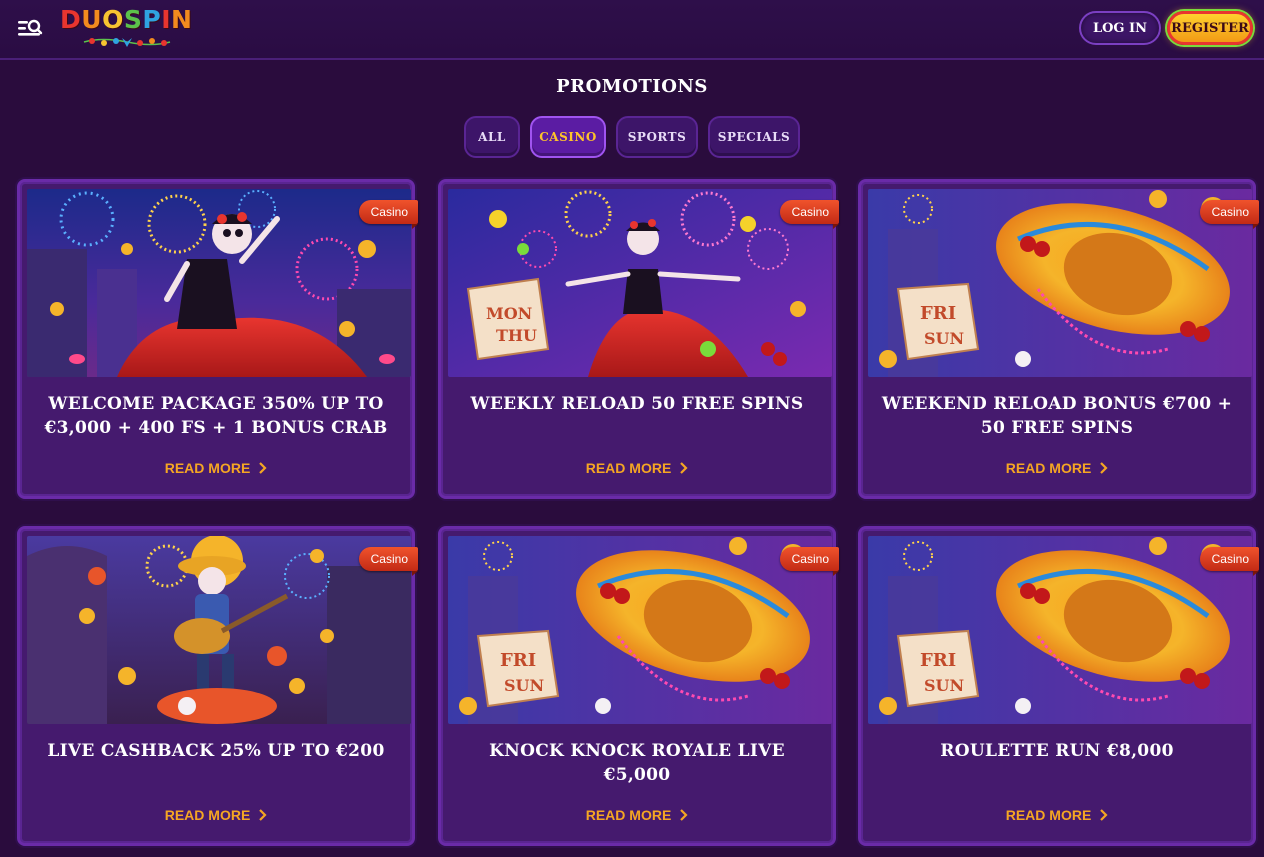  Describe the element at coordinates (126, 19) in the screenshot. I see `logo-wordmark: DUOSPIN` at that location.